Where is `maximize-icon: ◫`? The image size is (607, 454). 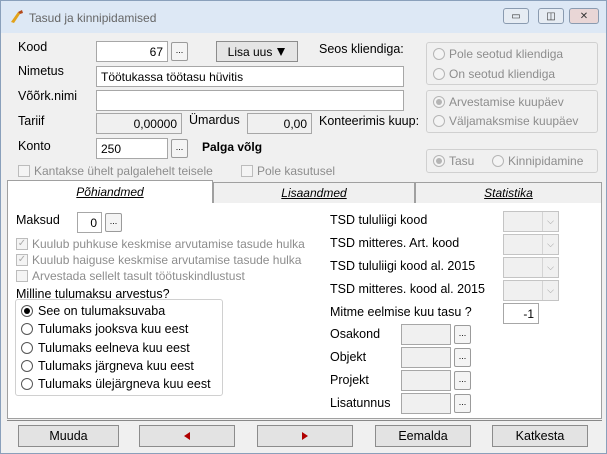
maximize-icon: ◫ is located at coordinates (551, 16).